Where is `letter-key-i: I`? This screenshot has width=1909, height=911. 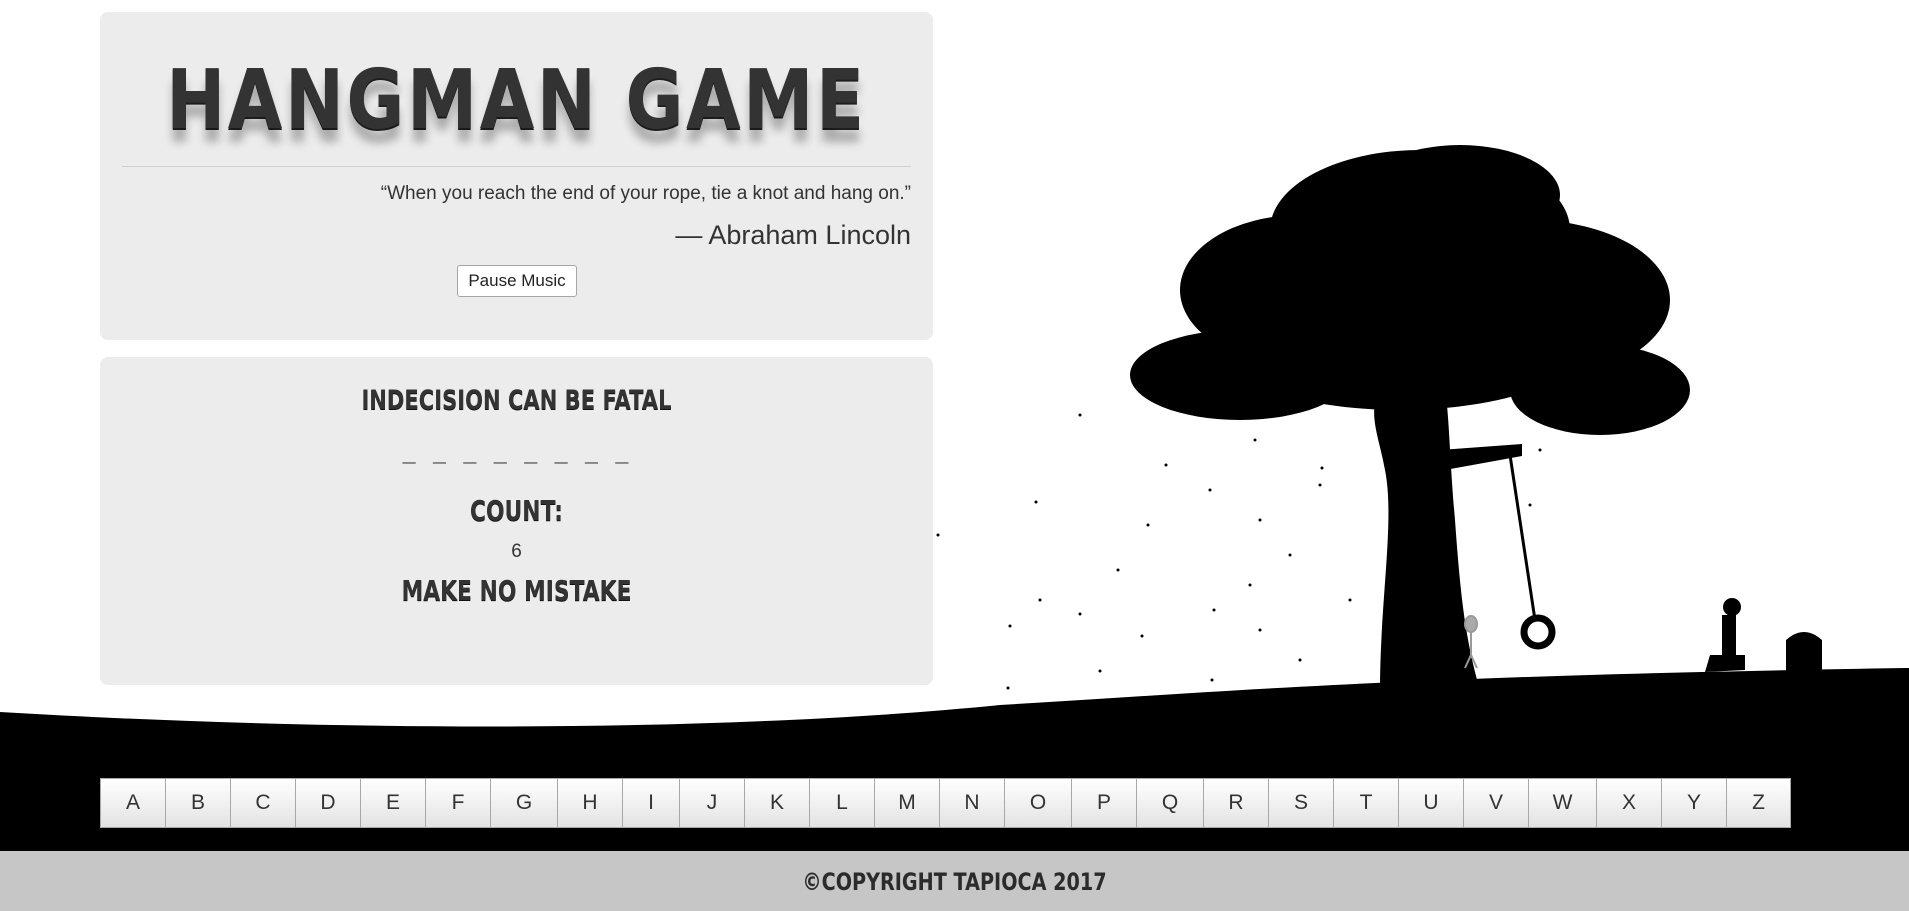 letter-key-i: I is located at coordinates (650, 803).